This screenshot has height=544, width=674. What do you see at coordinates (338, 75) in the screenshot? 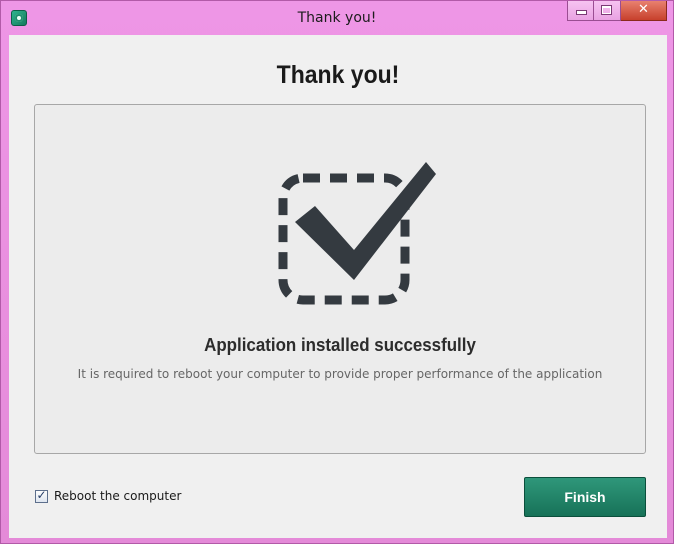
I see `page-title: Thank you!` at bounding box center [338, 75].